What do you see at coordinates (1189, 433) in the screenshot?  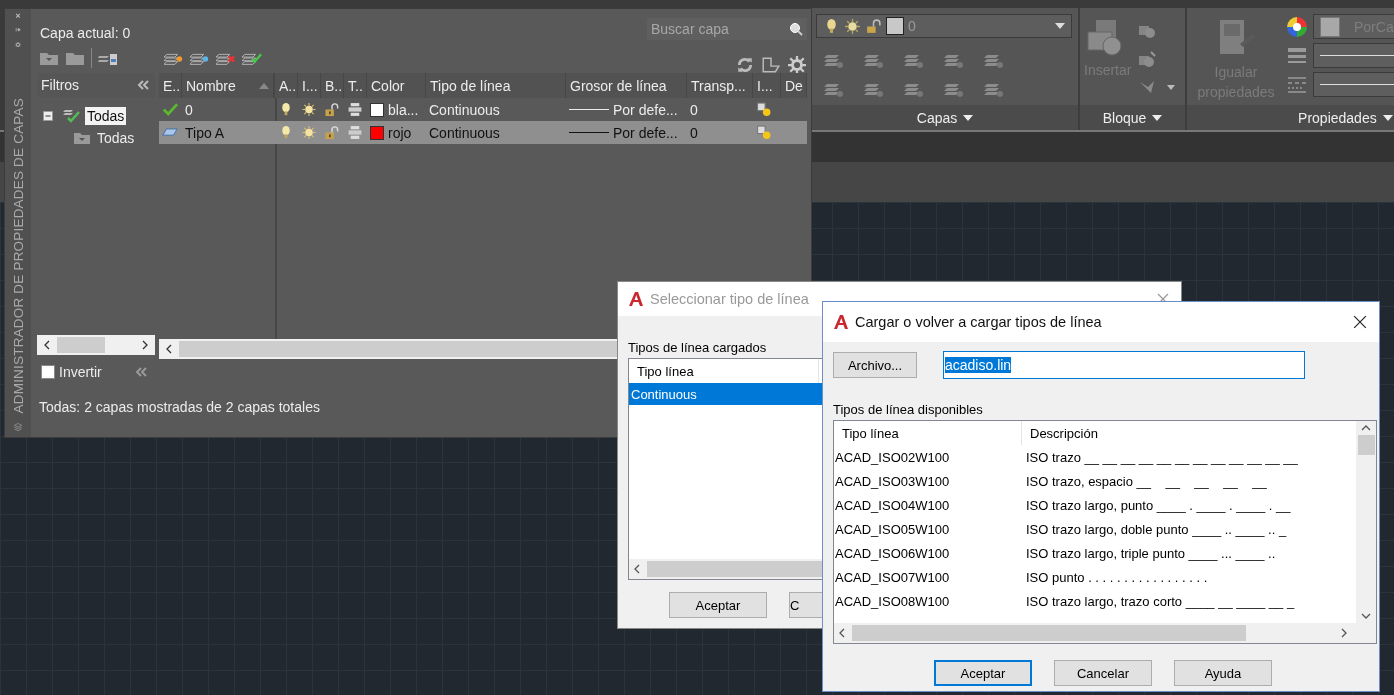 I see `column-header: Descripción` at bounding box center [1189, 433].